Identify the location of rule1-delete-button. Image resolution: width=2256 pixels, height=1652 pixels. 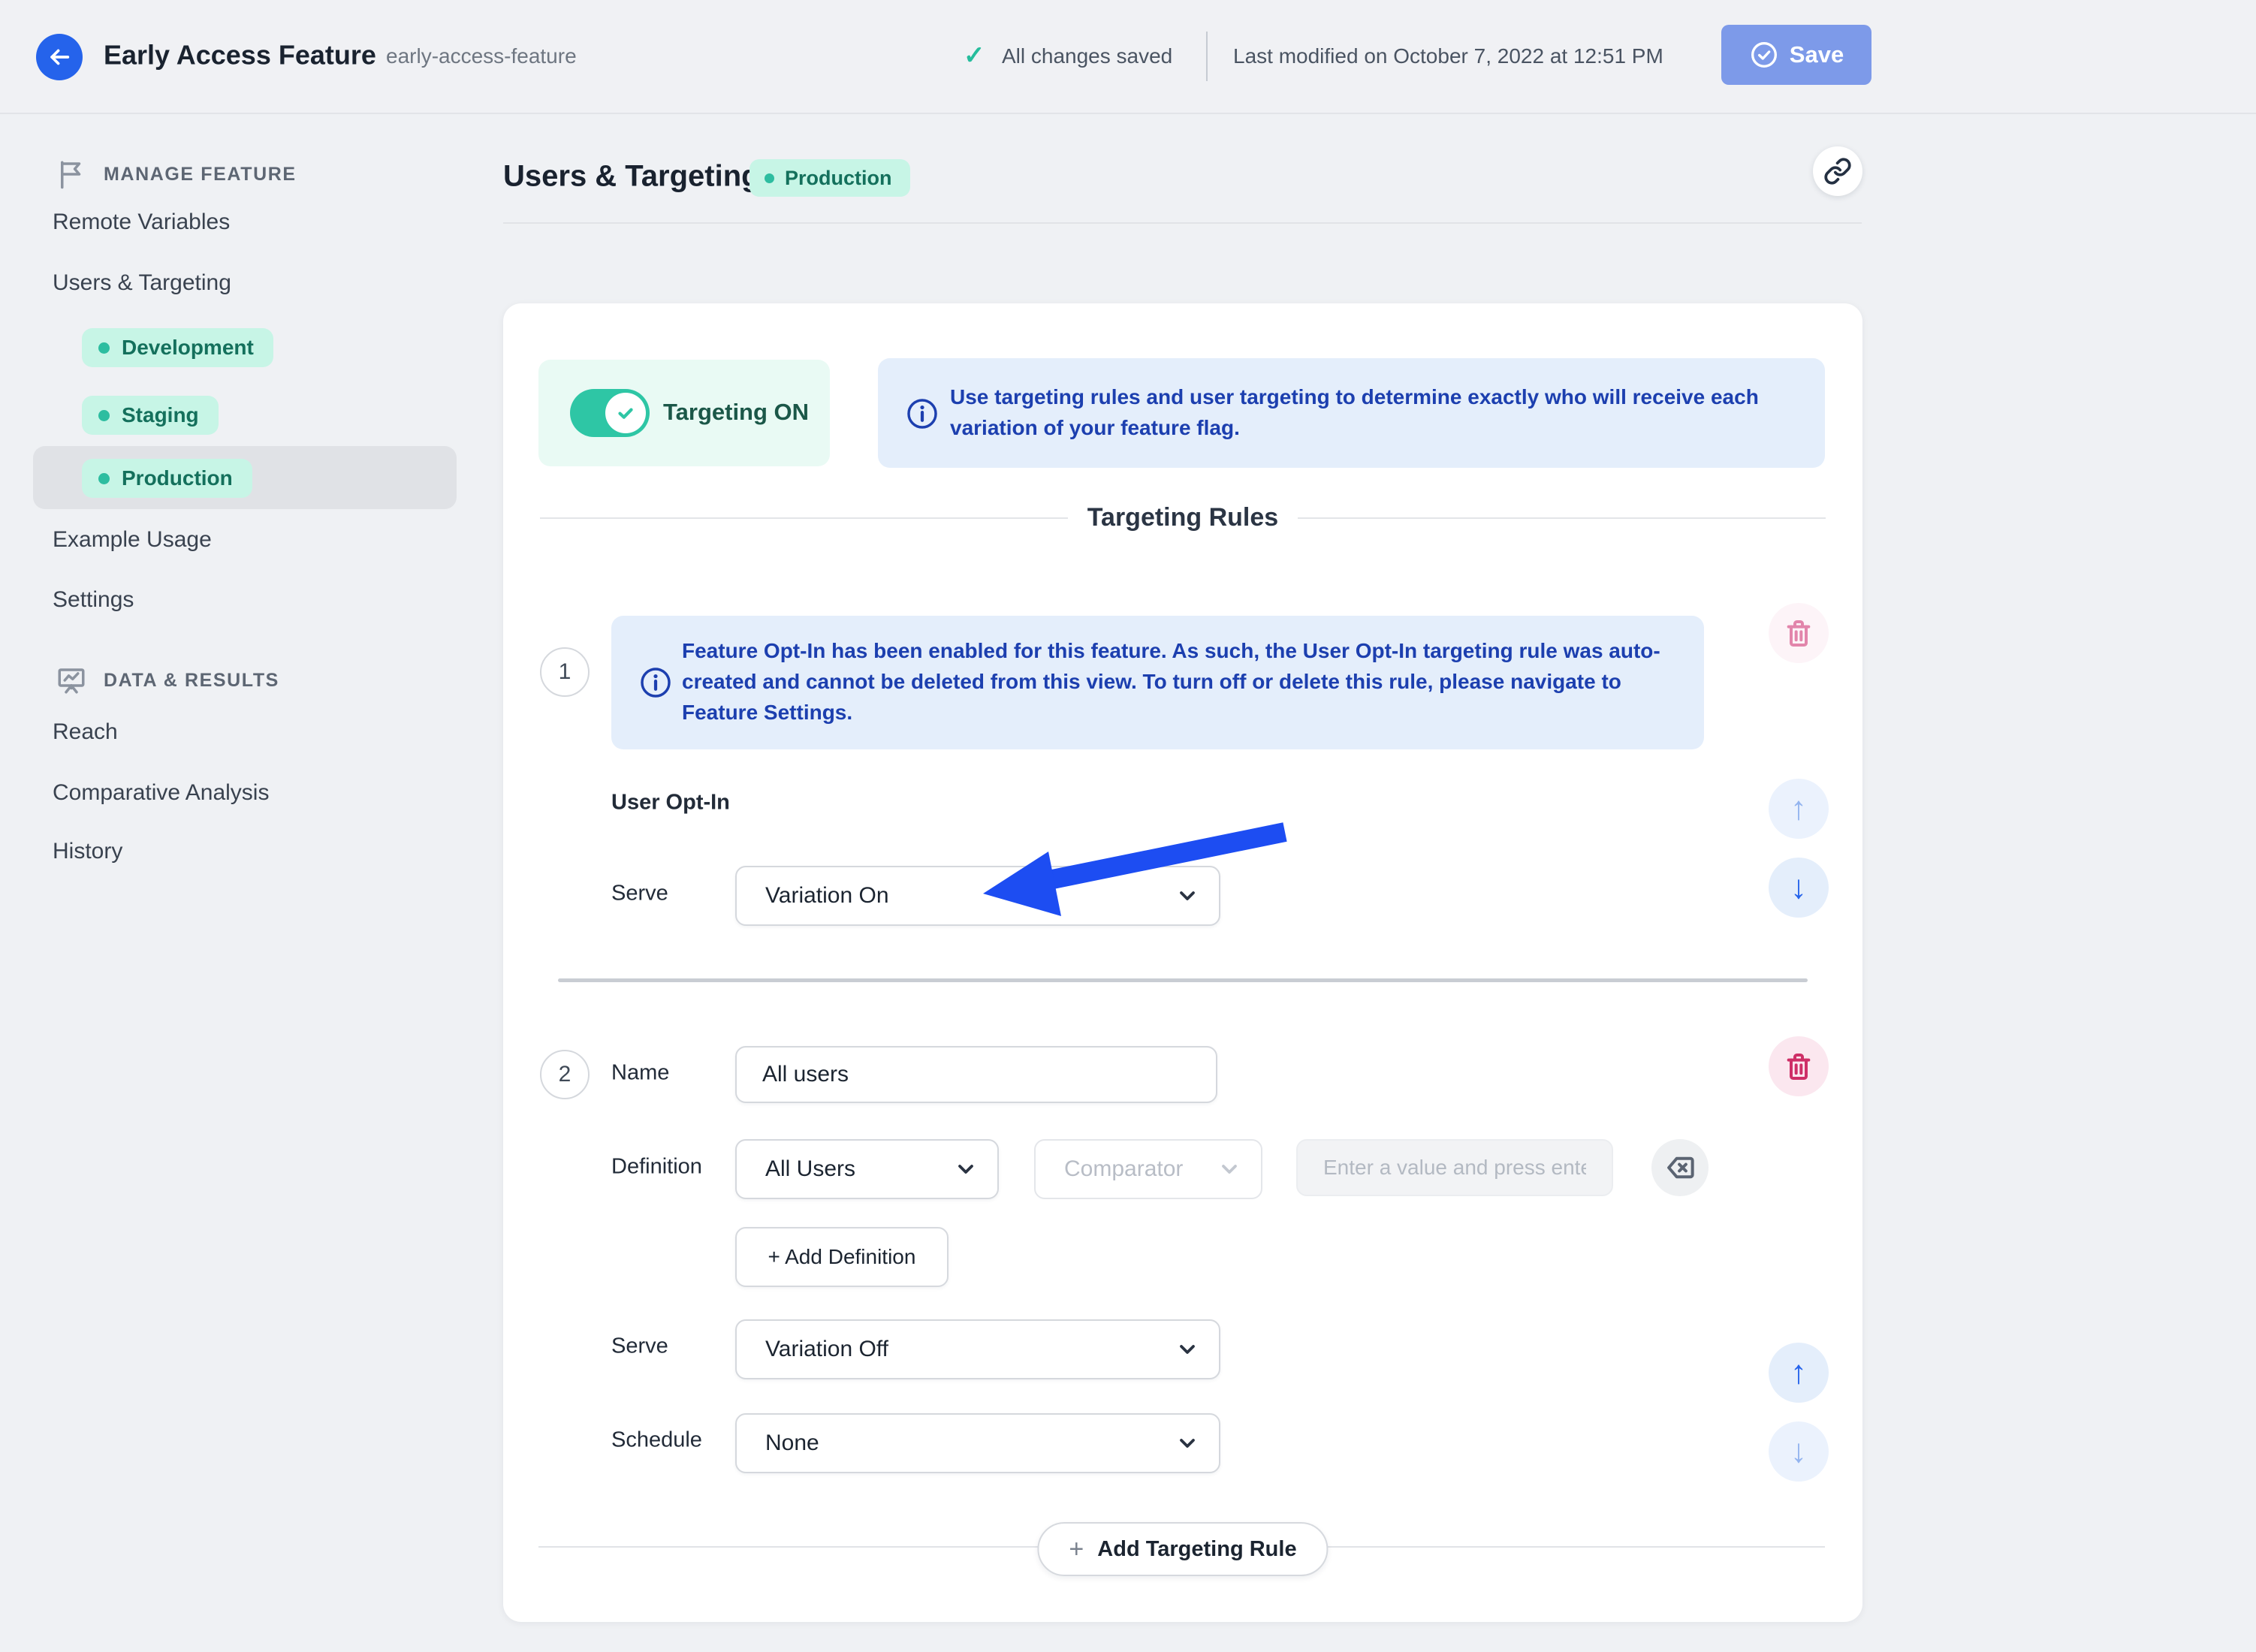
(1799, 633).